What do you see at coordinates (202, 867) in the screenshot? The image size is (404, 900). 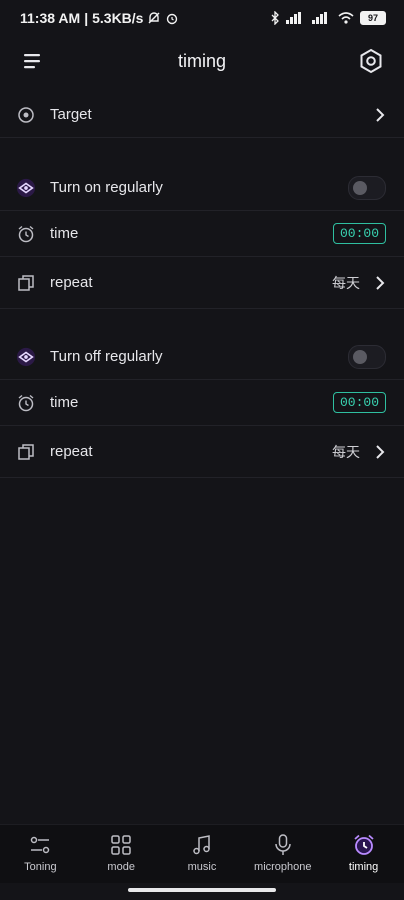 I see `nav-label: music` at bounding box center [202, 867].